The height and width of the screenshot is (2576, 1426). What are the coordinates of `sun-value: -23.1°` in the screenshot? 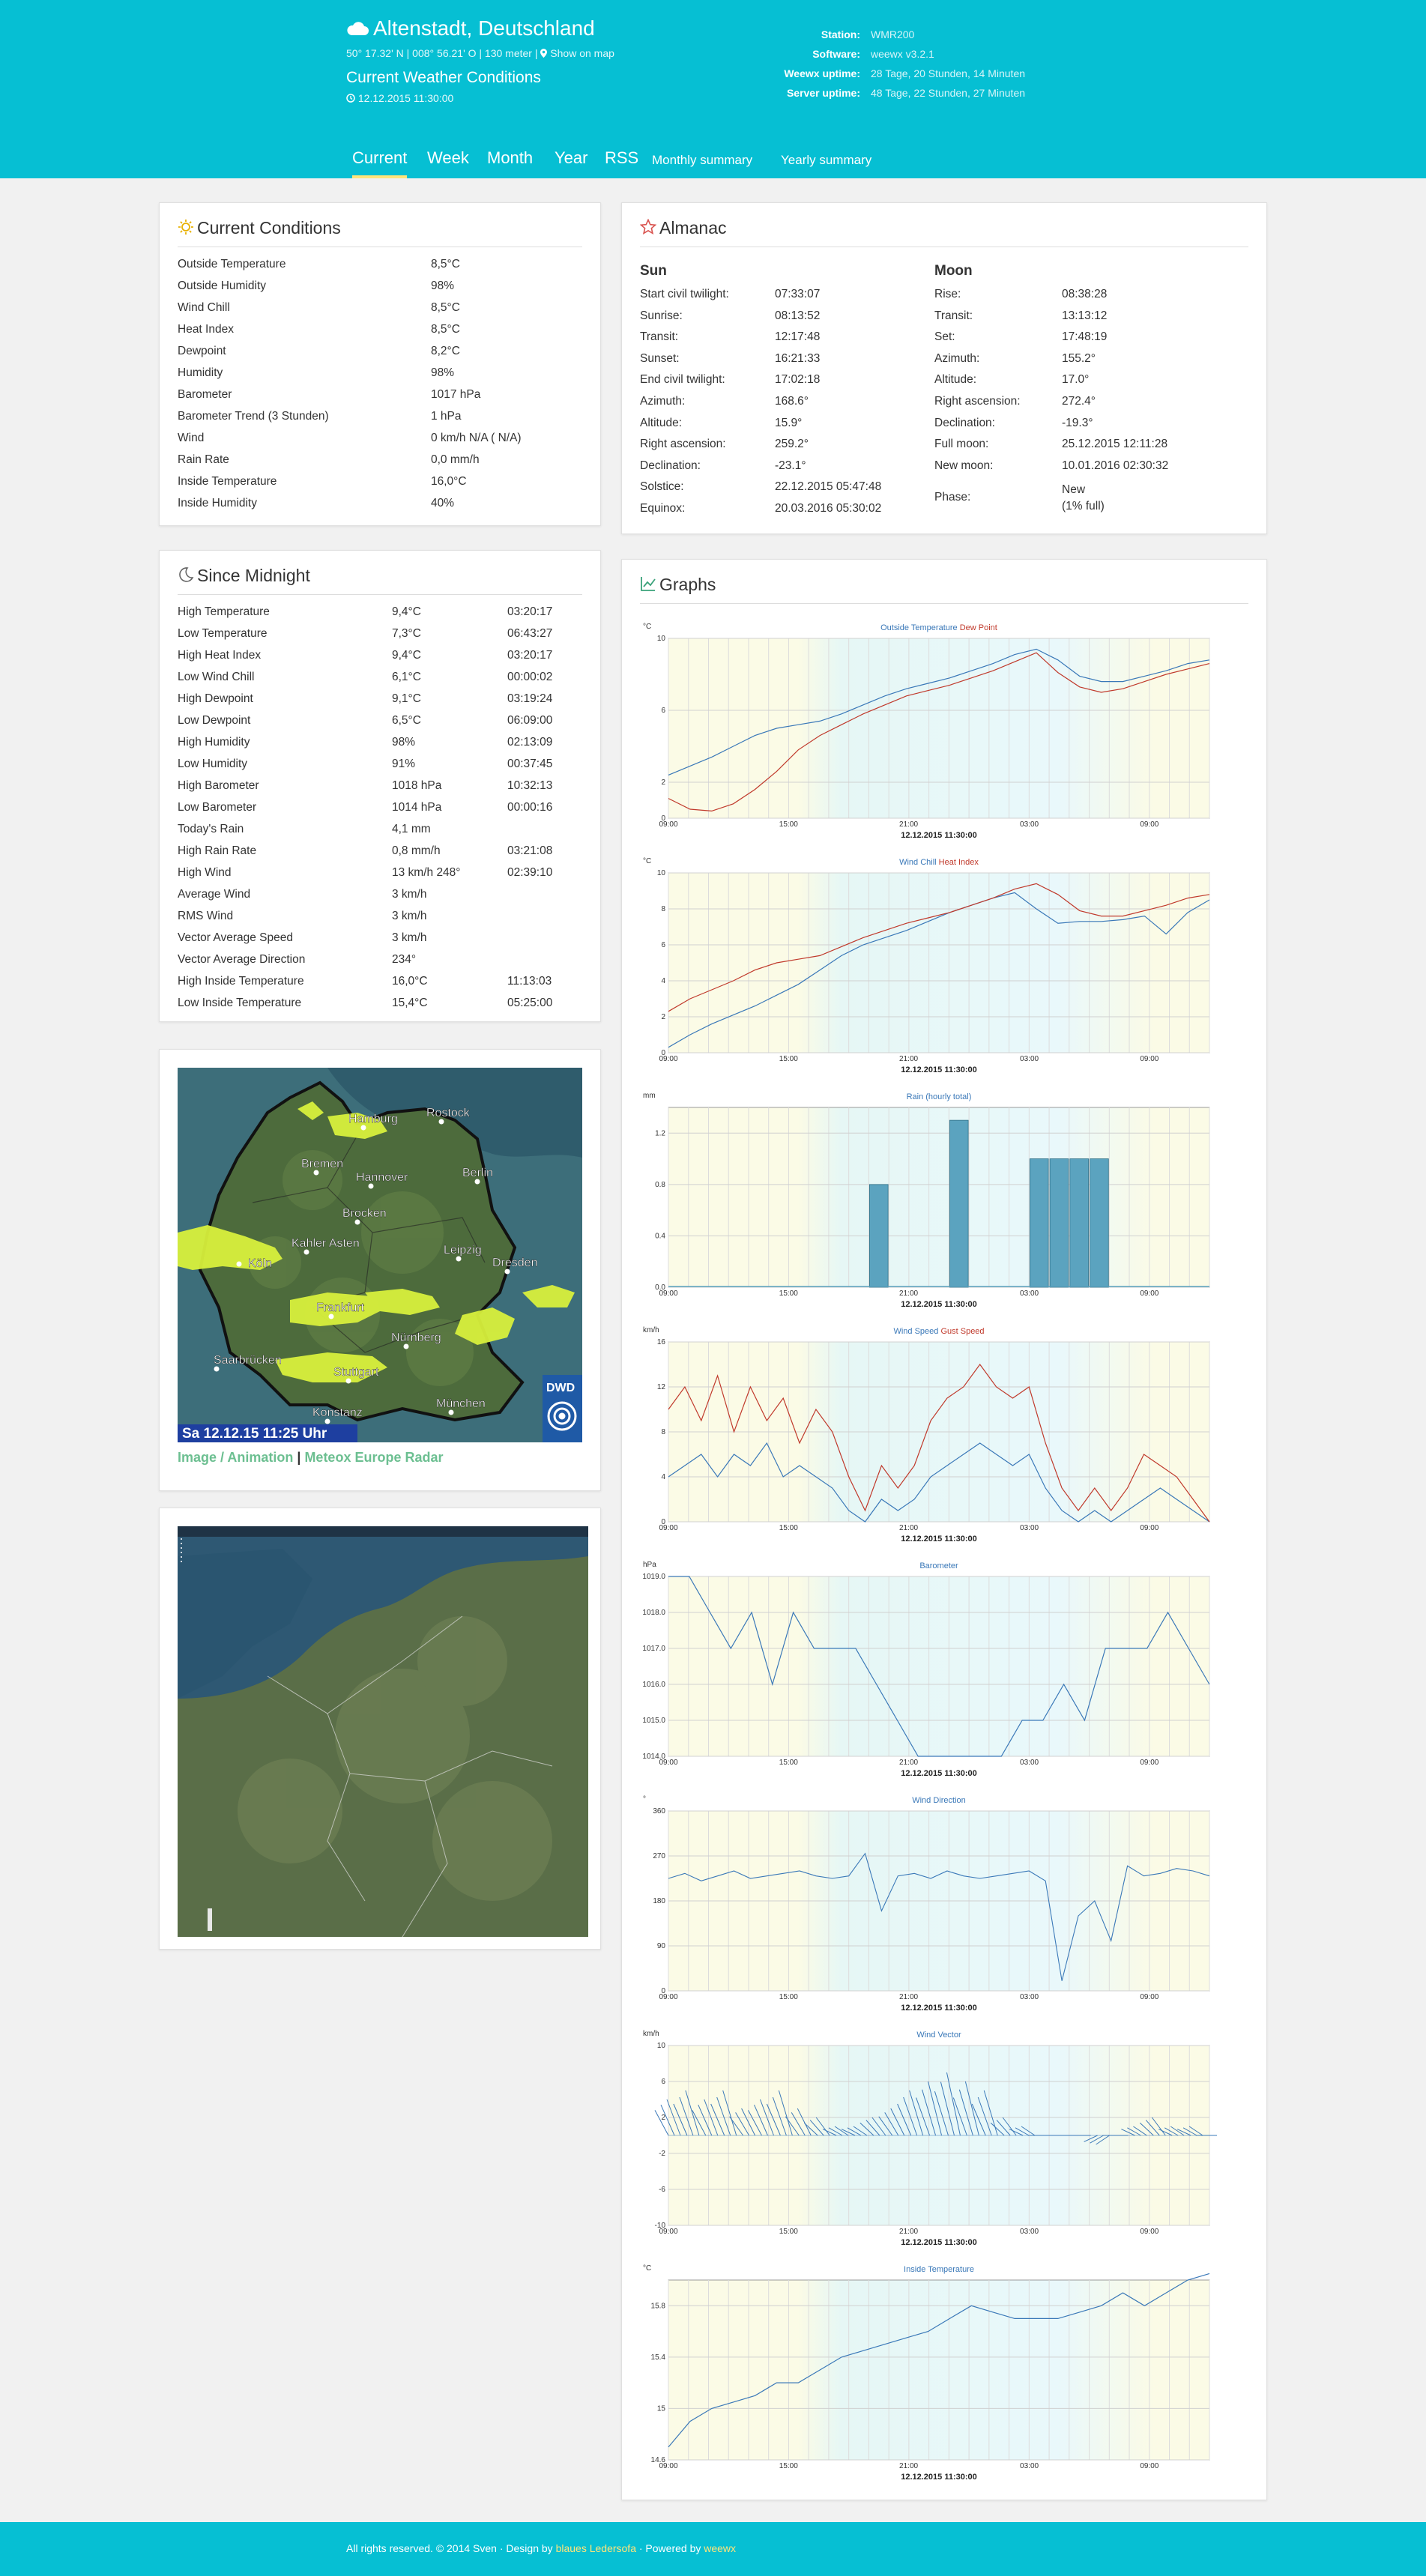 It's located at (790, 465).